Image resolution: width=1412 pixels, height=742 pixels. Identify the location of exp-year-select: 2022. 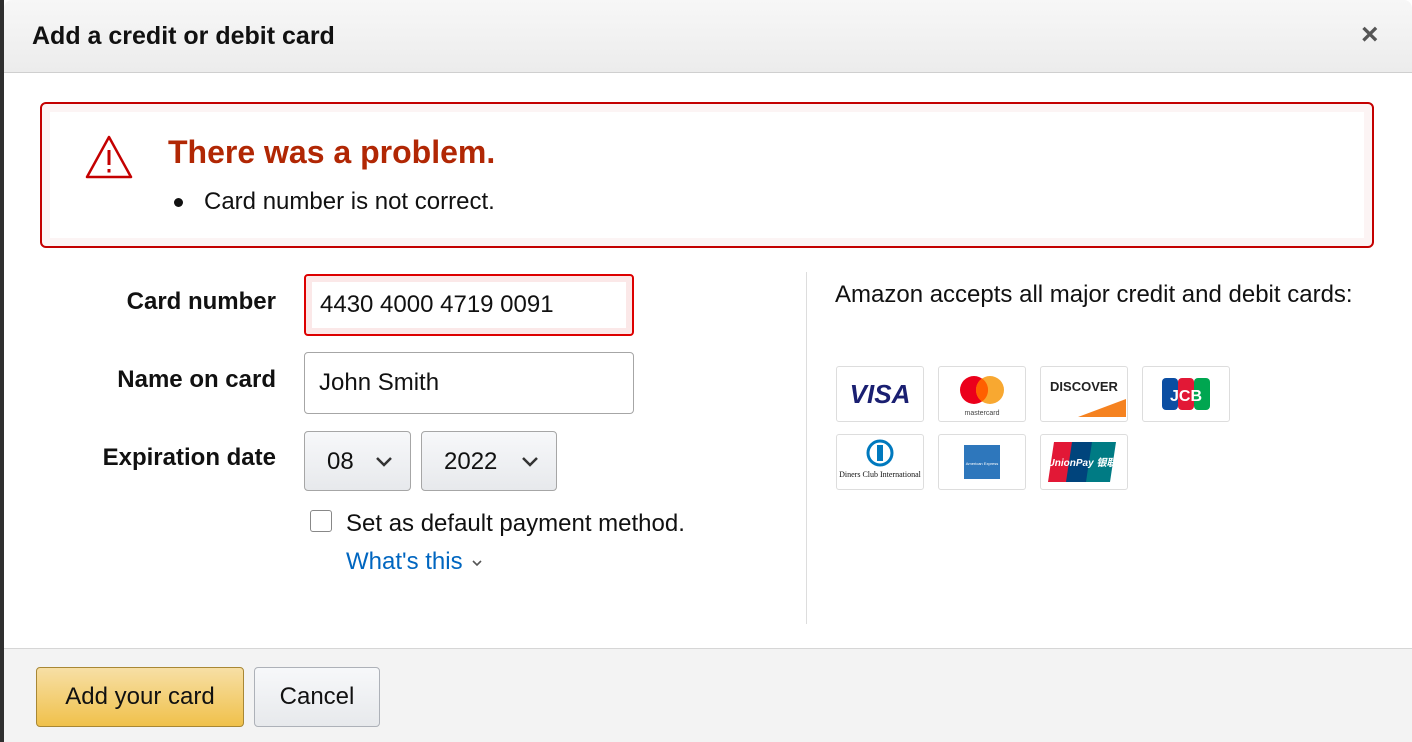
(489, 461).